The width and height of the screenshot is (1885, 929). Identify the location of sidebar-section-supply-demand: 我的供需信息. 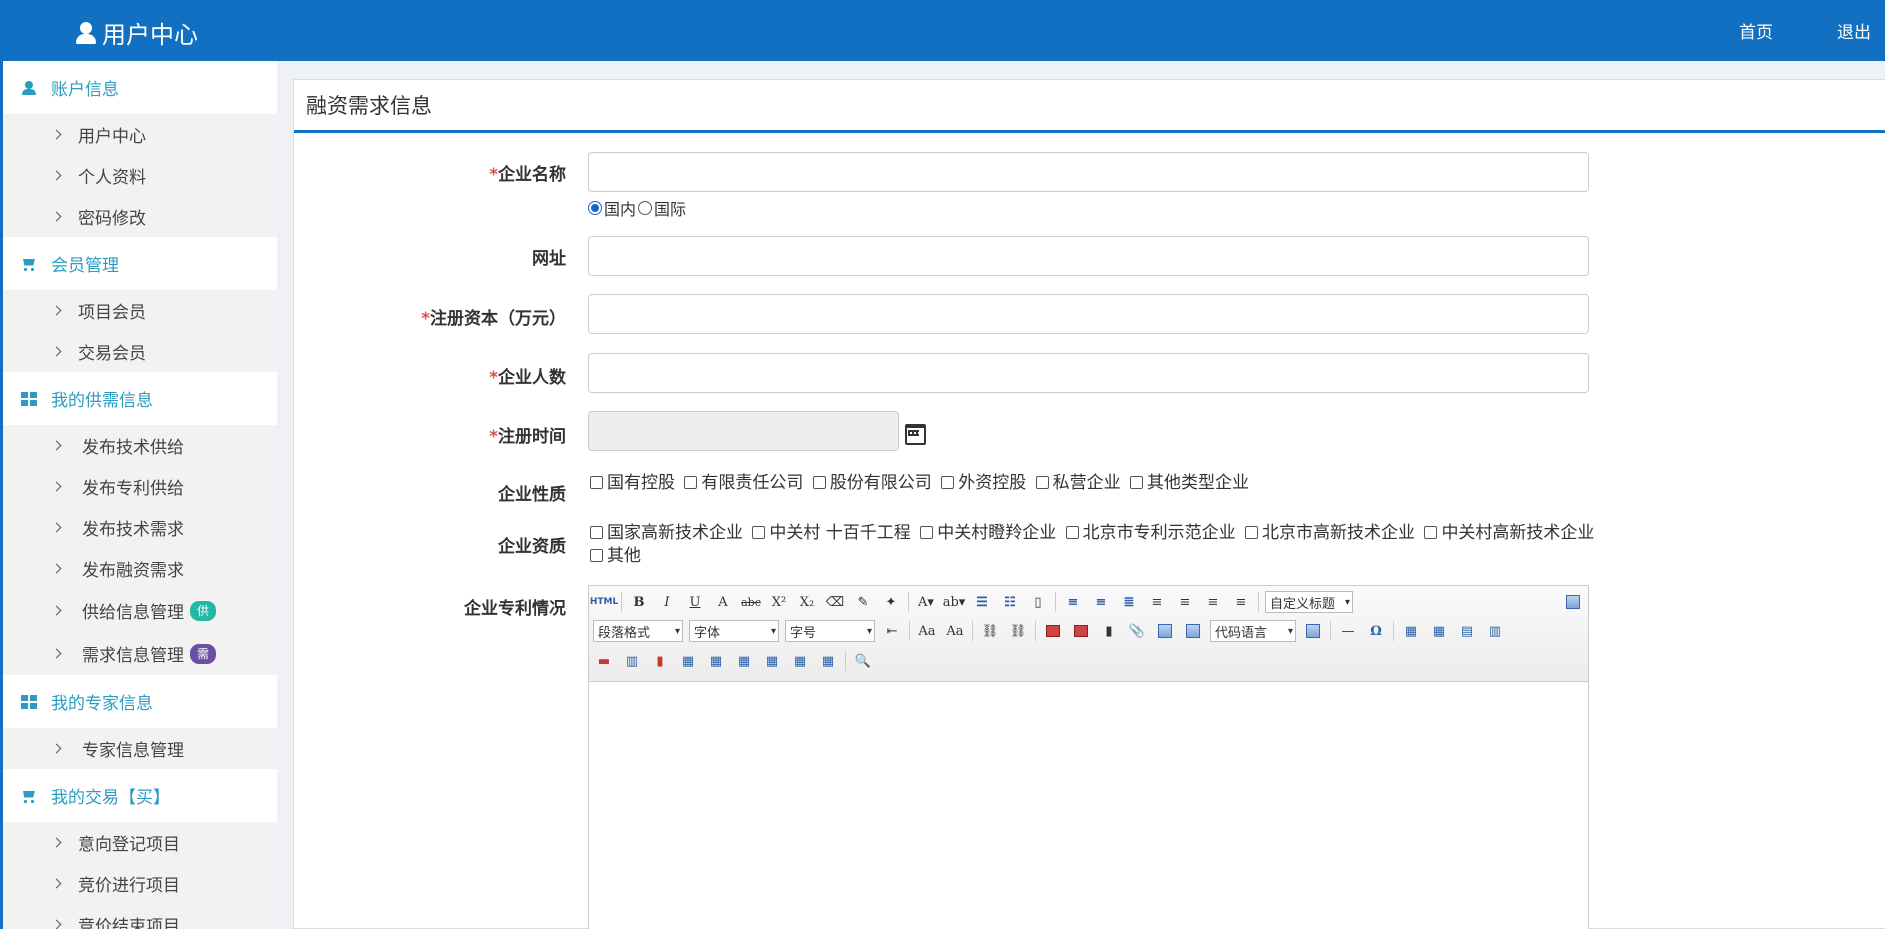
(140, 398).